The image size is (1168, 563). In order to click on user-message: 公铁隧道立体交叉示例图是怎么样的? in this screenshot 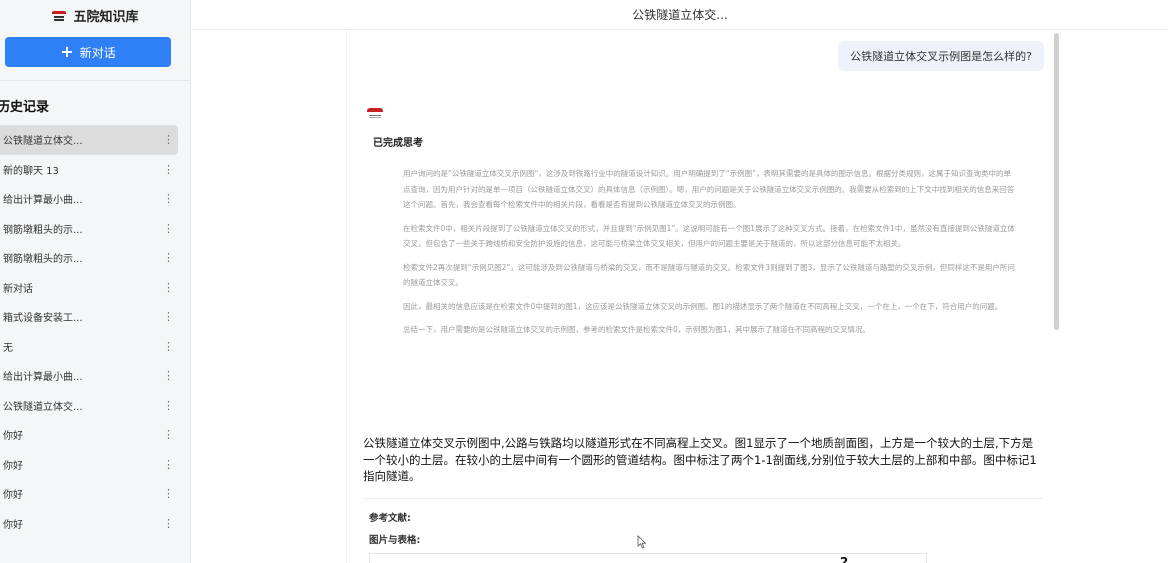, I will do `click(941, 56)`.